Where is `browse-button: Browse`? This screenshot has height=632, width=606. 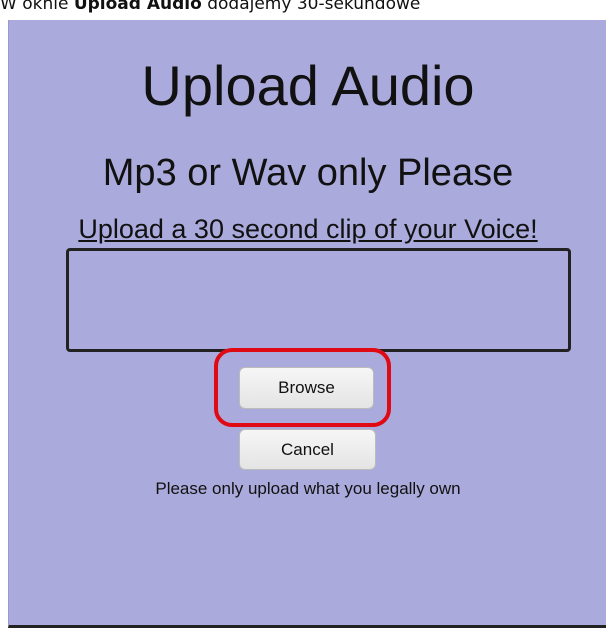 browse-button: Browse is located at coordinates (306, 388).